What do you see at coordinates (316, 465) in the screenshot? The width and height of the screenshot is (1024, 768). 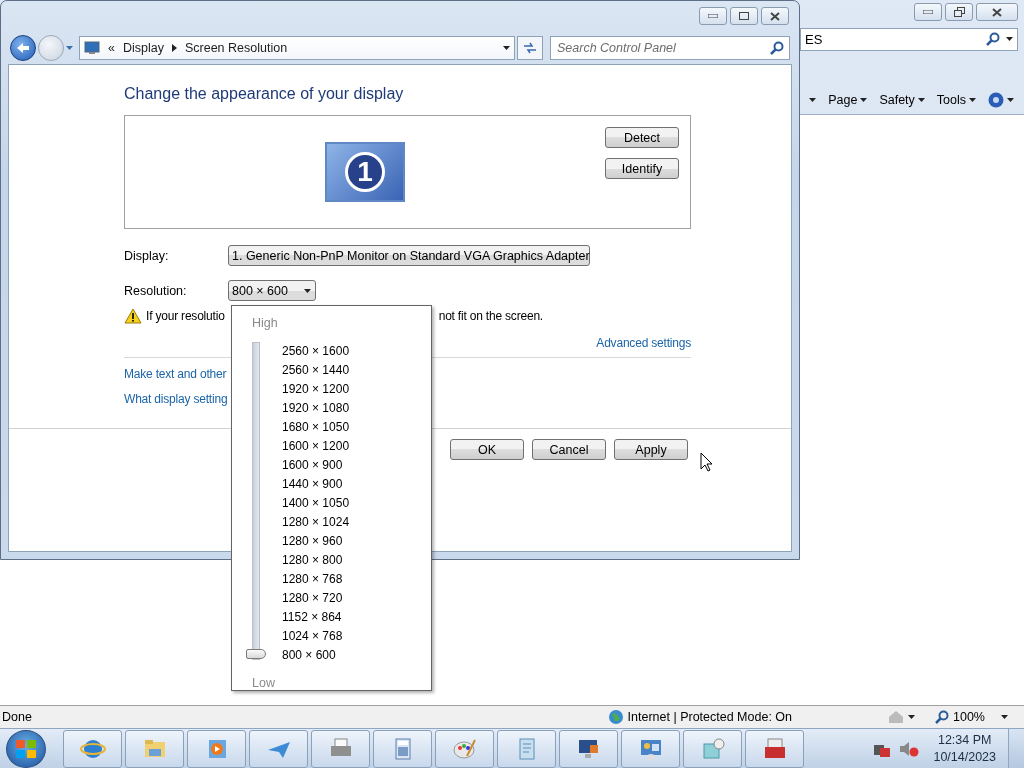 I see `resolution-option: 1600 × 900` at bounding box center [316, 465].